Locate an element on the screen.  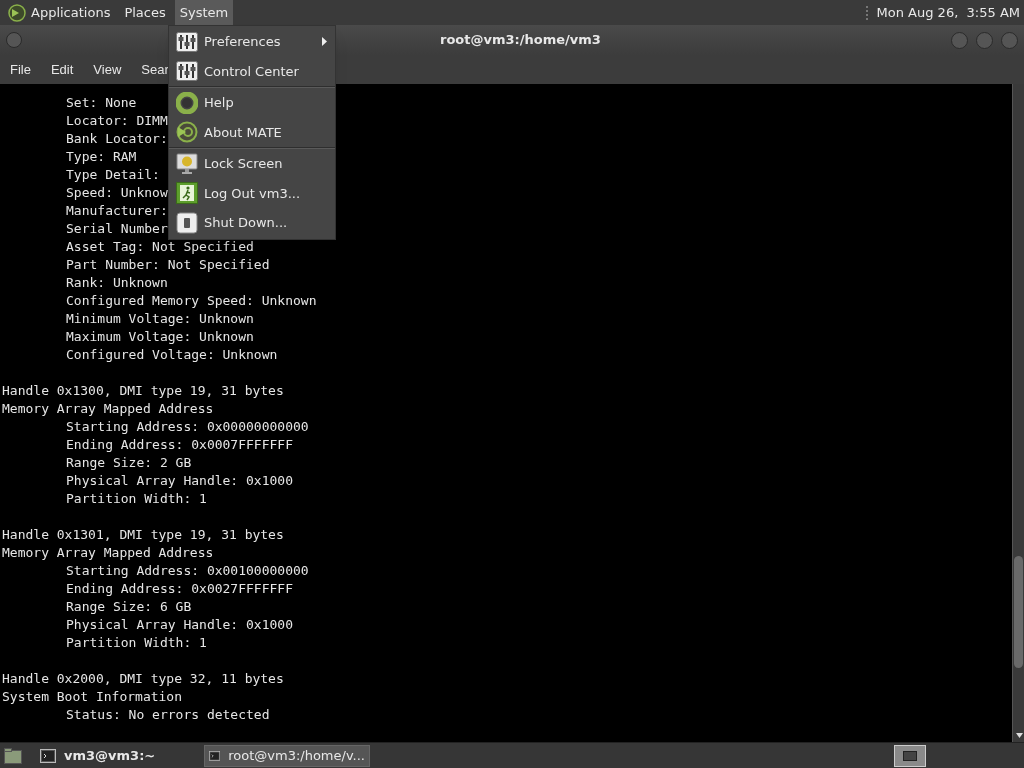
minimize-button is located at coordinates (959, 40).